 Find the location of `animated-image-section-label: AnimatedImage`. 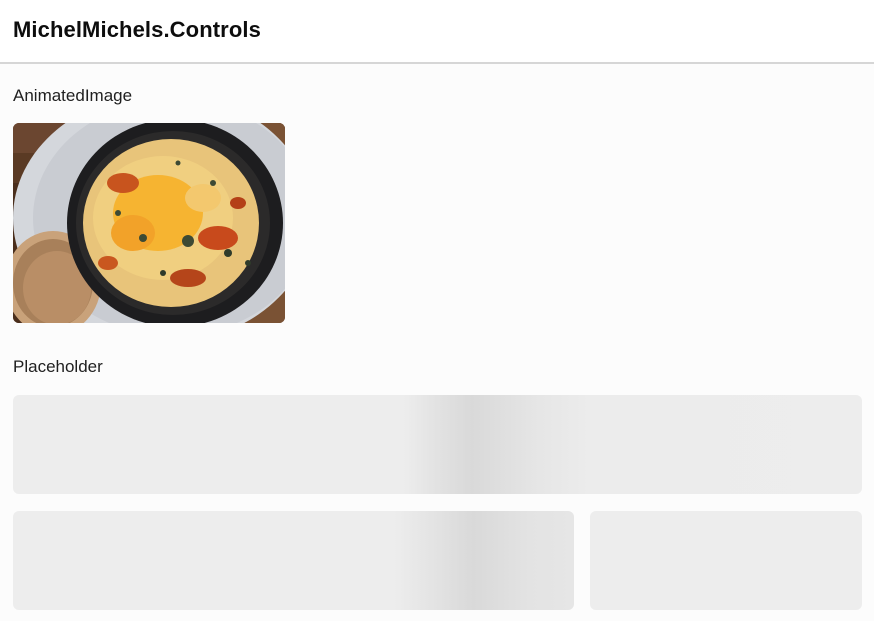

animated-image-section-label: AnimatedImage is located at coordinates (73, 95).